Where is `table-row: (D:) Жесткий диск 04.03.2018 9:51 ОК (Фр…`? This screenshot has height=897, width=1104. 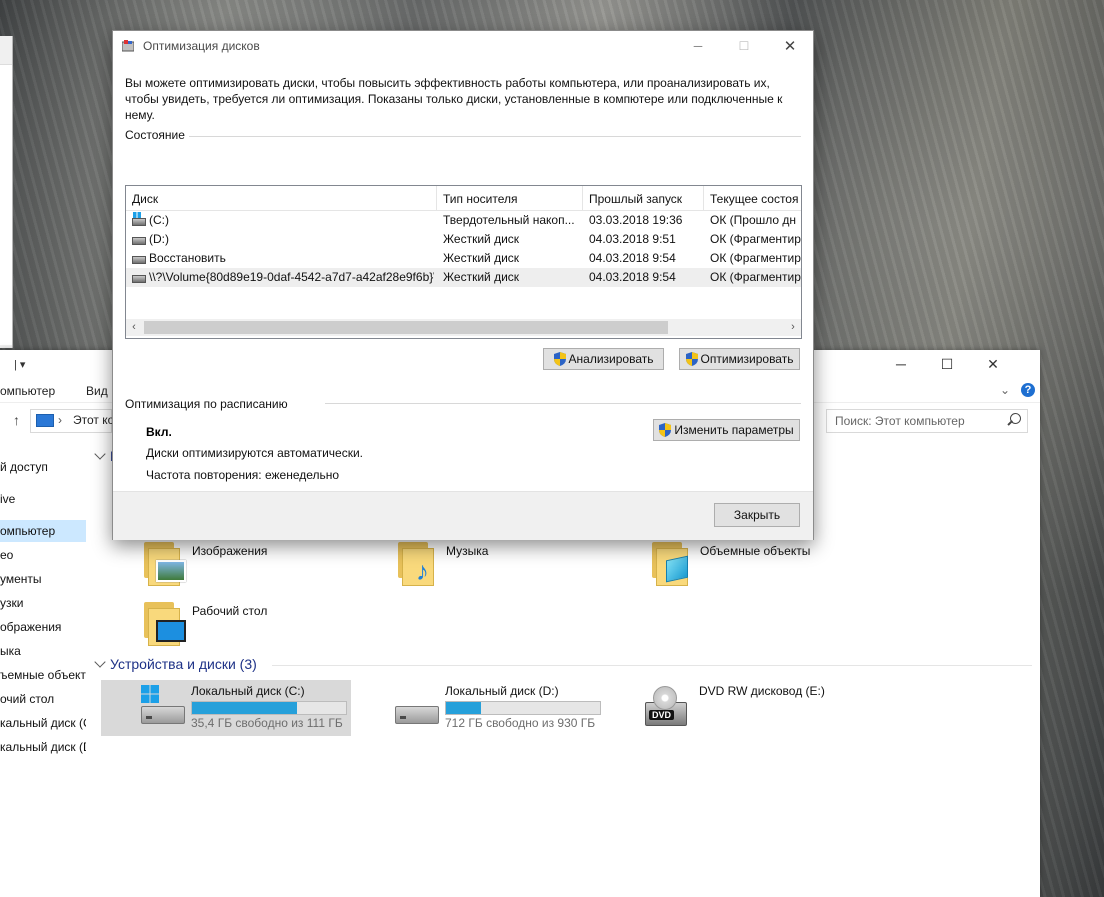
table-row: (D:) Жесткий диск 04.03.2018 9:51 ОК (Фр… is located at coordinates (463, 239).